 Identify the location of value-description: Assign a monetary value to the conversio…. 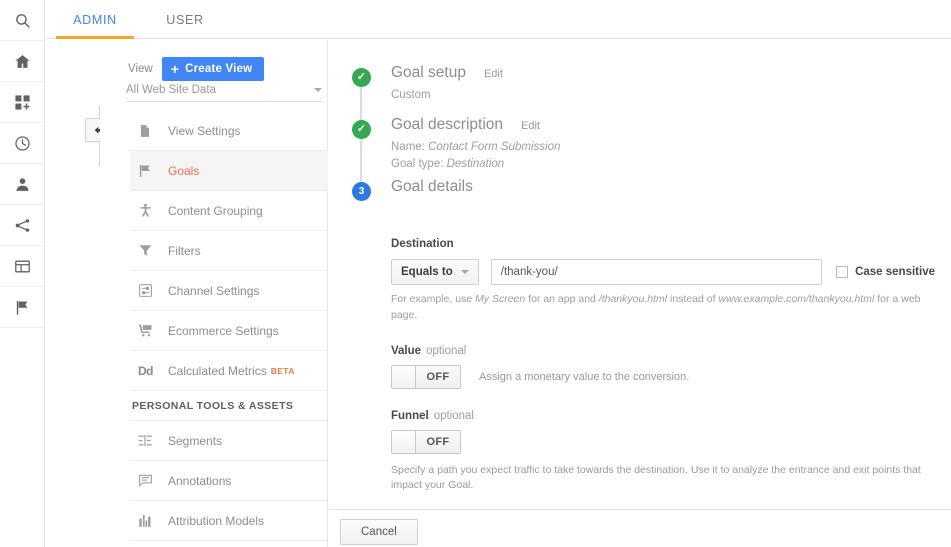
(584, 376).